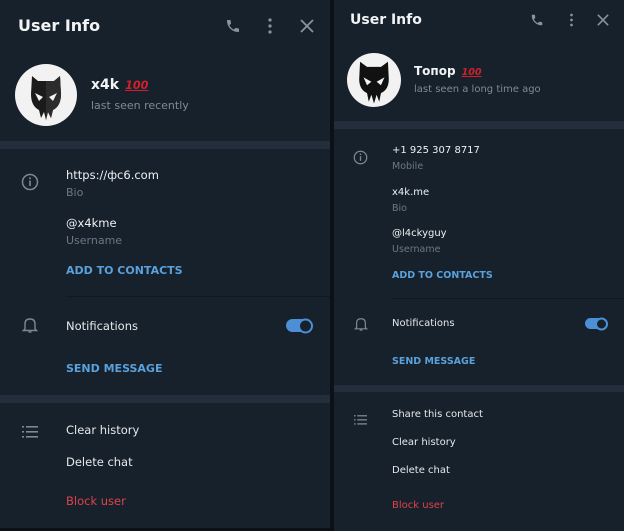  I want to click on username-value: @x4kme, so click(91, 223).